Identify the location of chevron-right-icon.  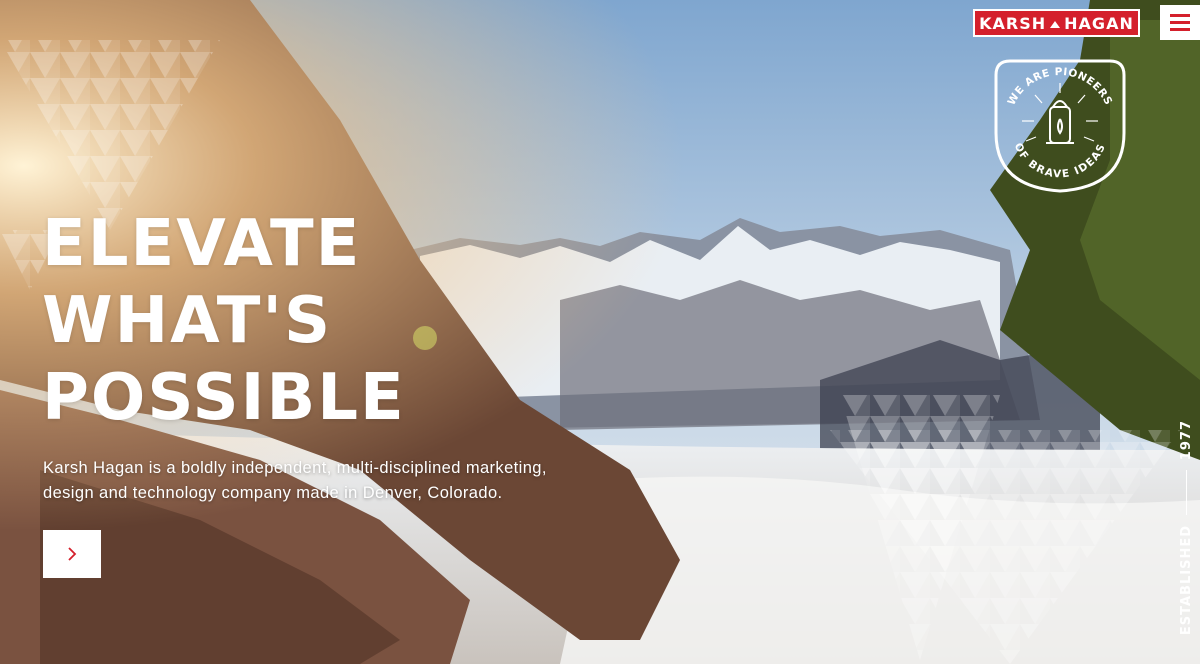
(72, 554).